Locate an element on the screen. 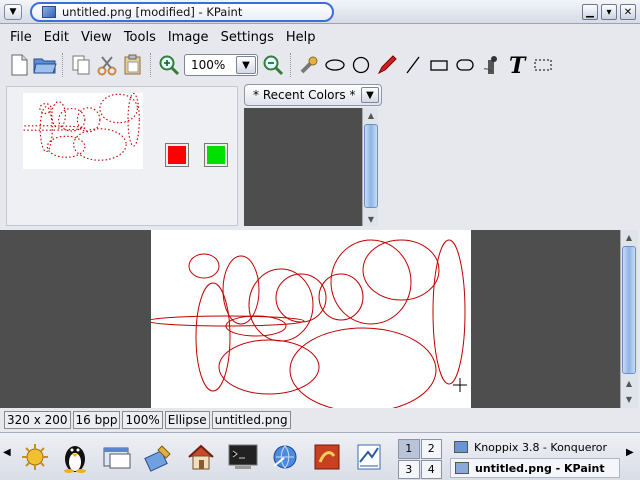  menu-bar: File Edit View Tools Image Settings Help is located at coordinates (320, 37).